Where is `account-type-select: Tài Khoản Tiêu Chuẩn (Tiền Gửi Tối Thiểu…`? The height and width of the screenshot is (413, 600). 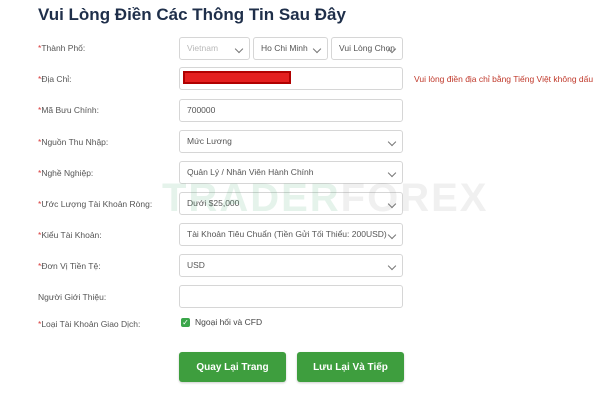
account-type-select: Tài Khoản Tiêu Chuẩn (Tiền Gửi Tối Thiểu… is located at coordinates (291, 234).